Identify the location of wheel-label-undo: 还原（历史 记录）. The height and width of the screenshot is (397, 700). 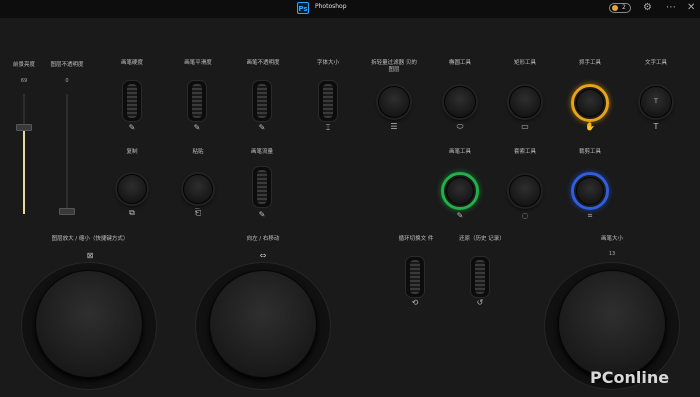
(482, 239).